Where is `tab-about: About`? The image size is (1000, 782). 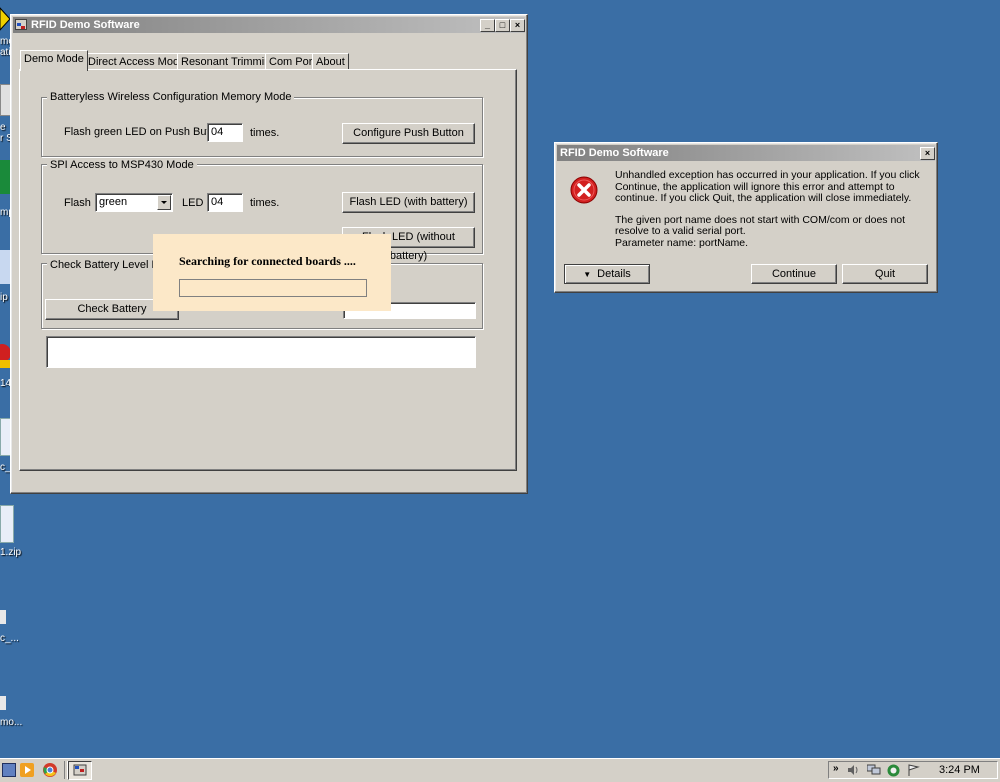
tab-about: About is located at coordinates (330, 61).